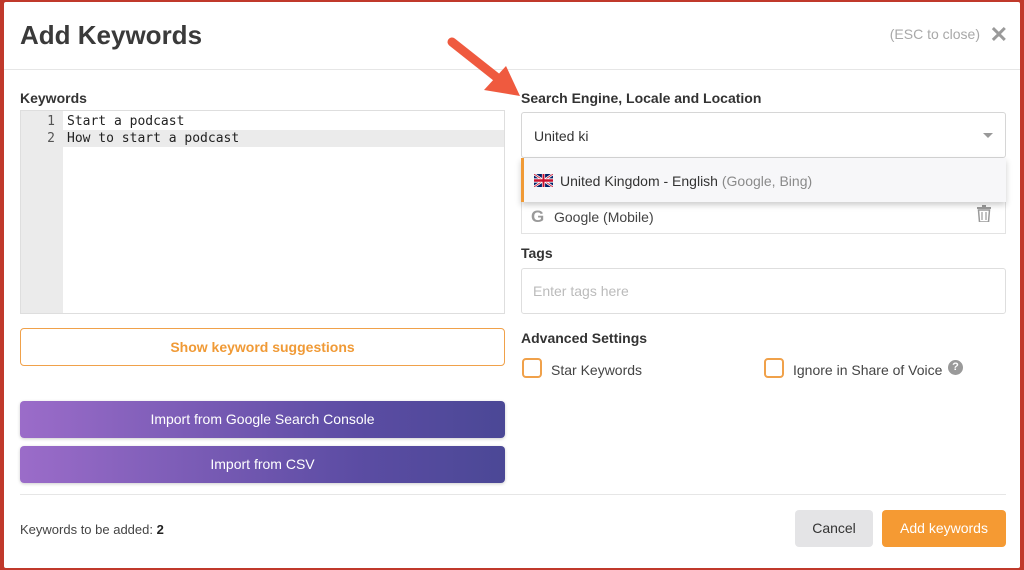 The height and width of the screenshot is (570, 1024). What do you see at coordinates (262, 138) in the screenshot?
I see `editor-line-active: 2 How to start a podcast` at bounding box center [262, 138].